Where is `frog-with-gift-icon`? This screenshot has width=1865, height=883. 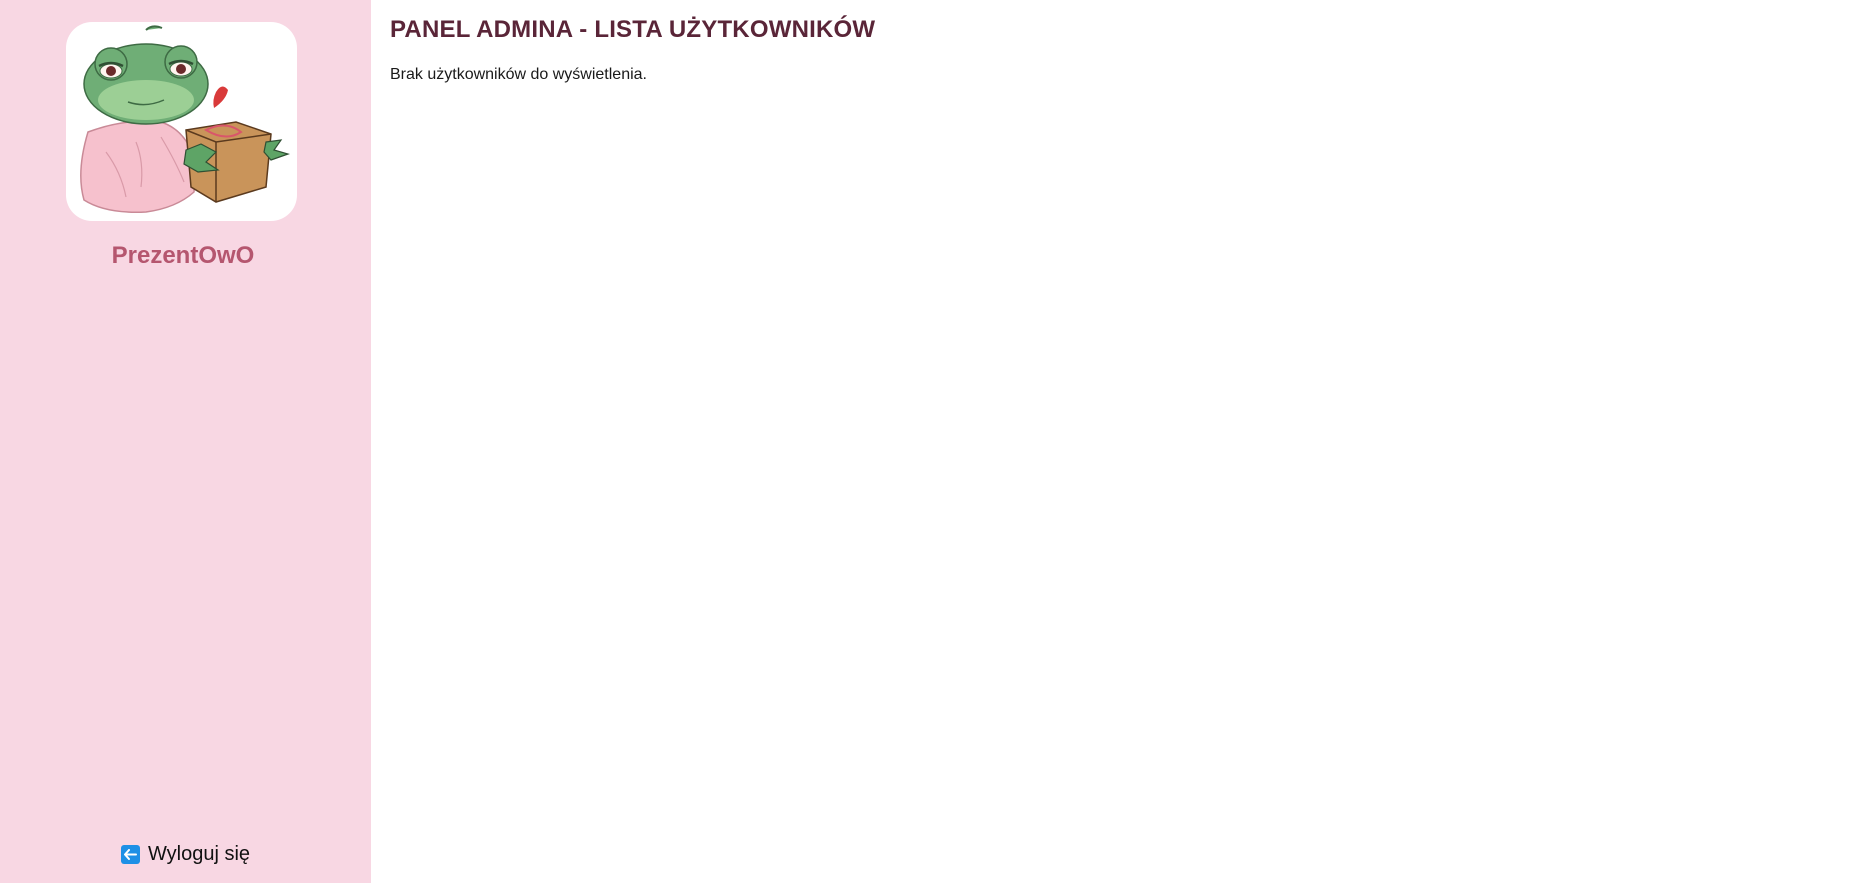 frog-with-gift-icon is located at coordinates (185, 119).